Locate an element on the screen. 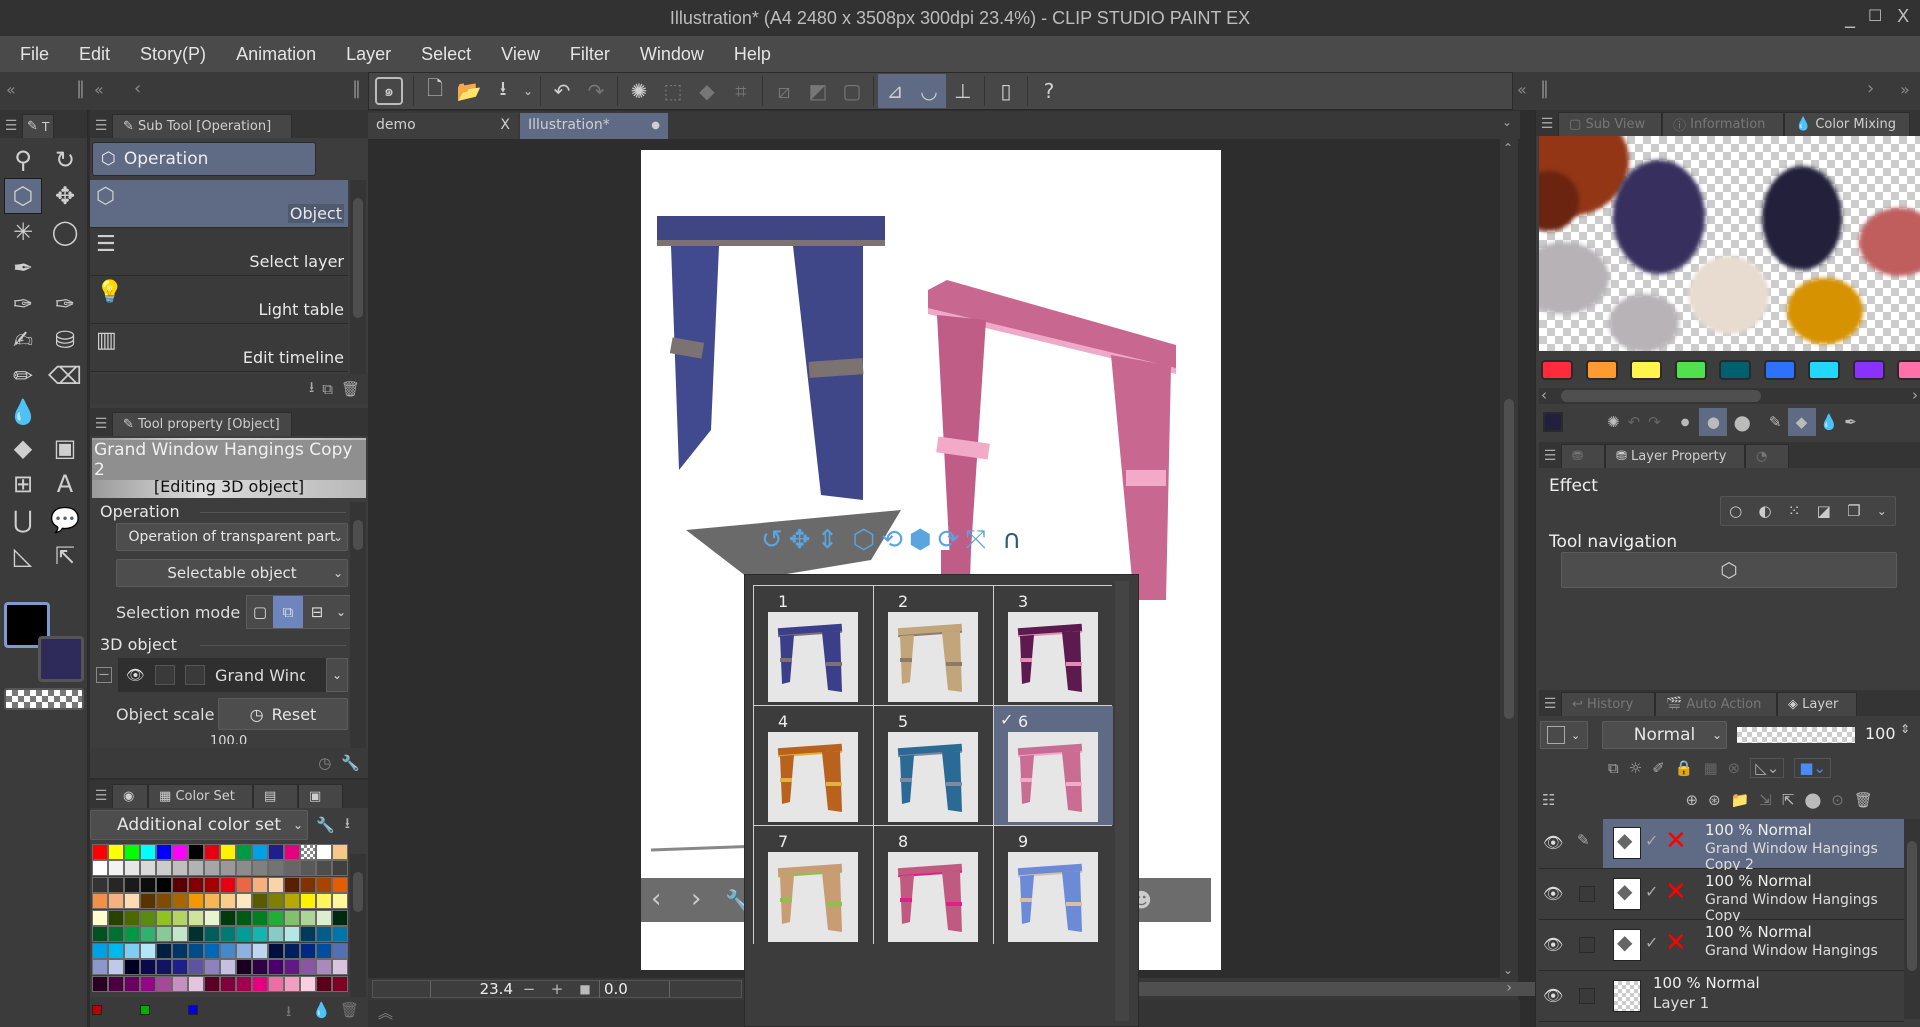 The width and height of the screenshot is (1920, 1027). layer-color-icon: ■⌄ is located at coordinates (1813, 768).